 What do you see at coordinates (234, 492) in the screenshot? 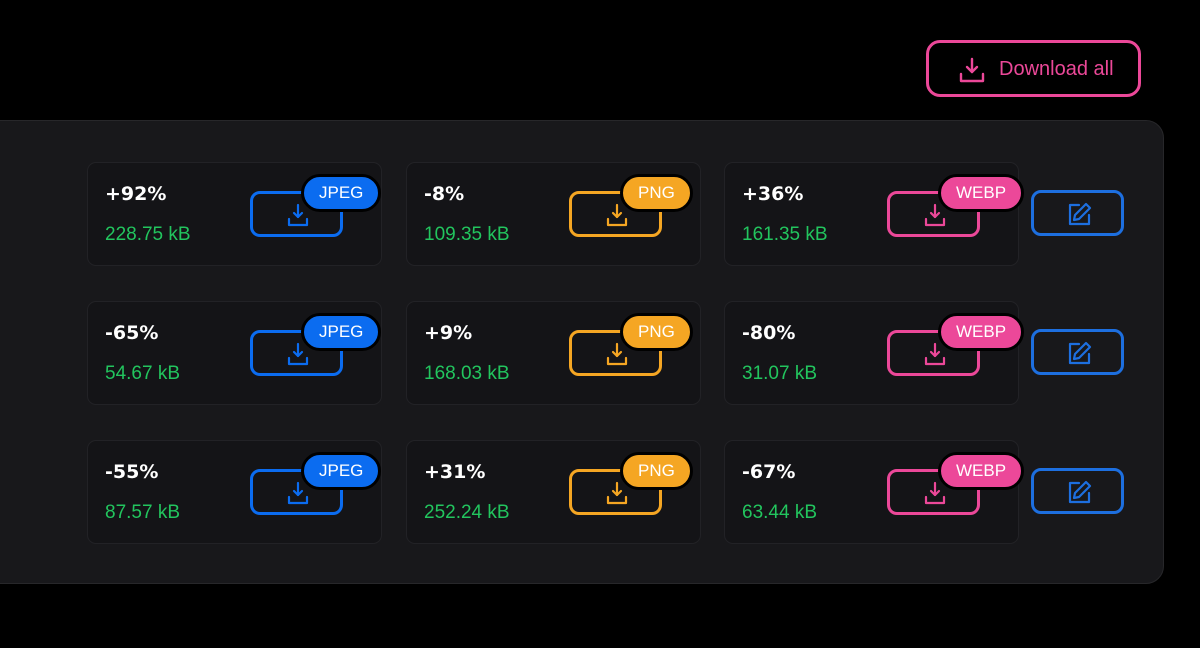
I see `result-card-jpeg: -55% 87.57 kB JPEG` at bounding box center [234, 492].